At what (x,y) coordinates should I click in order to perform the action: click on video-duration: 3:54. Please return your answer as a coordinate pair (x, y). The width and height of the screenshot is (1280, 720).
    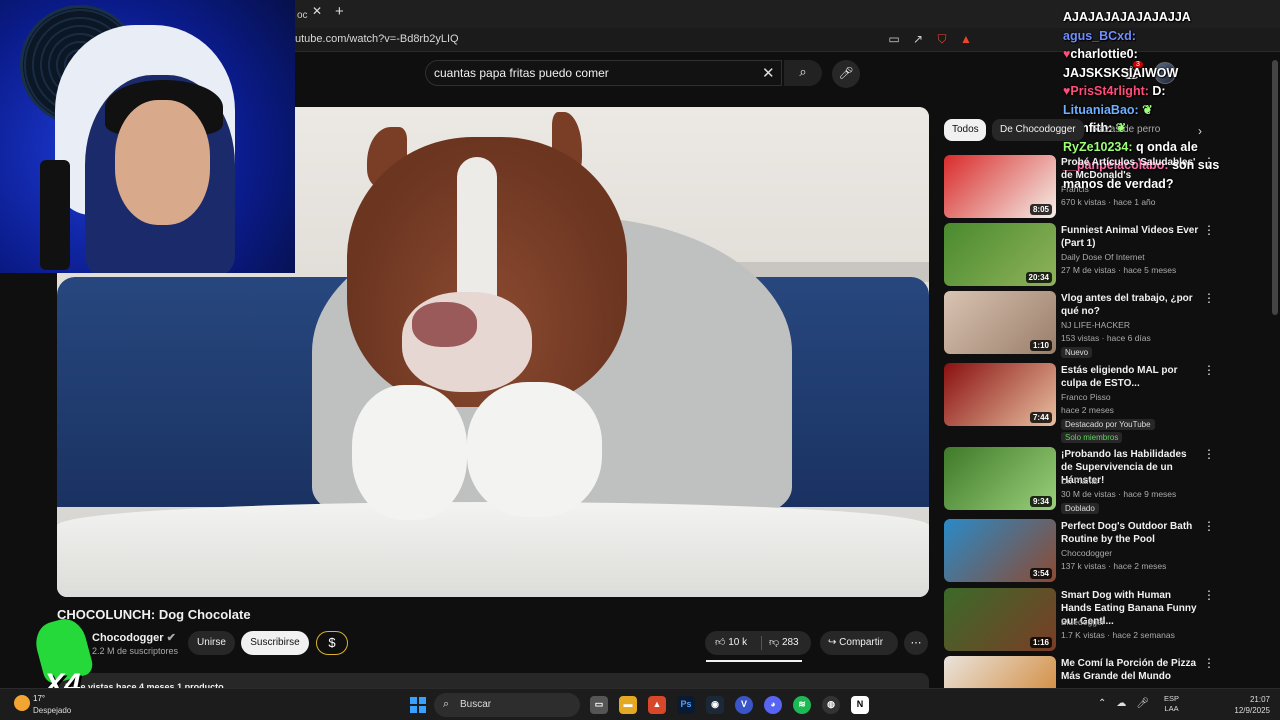
    Looking at the image, I should click on (1040, 573).